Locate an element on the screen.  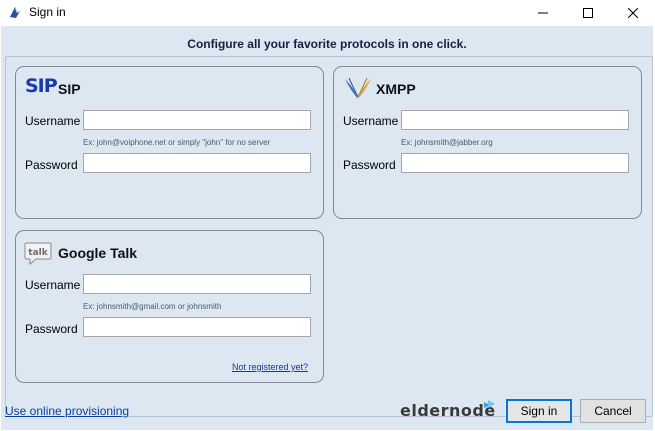
eldernode-brand-text: eldernode is located at coordinates (448, 410).